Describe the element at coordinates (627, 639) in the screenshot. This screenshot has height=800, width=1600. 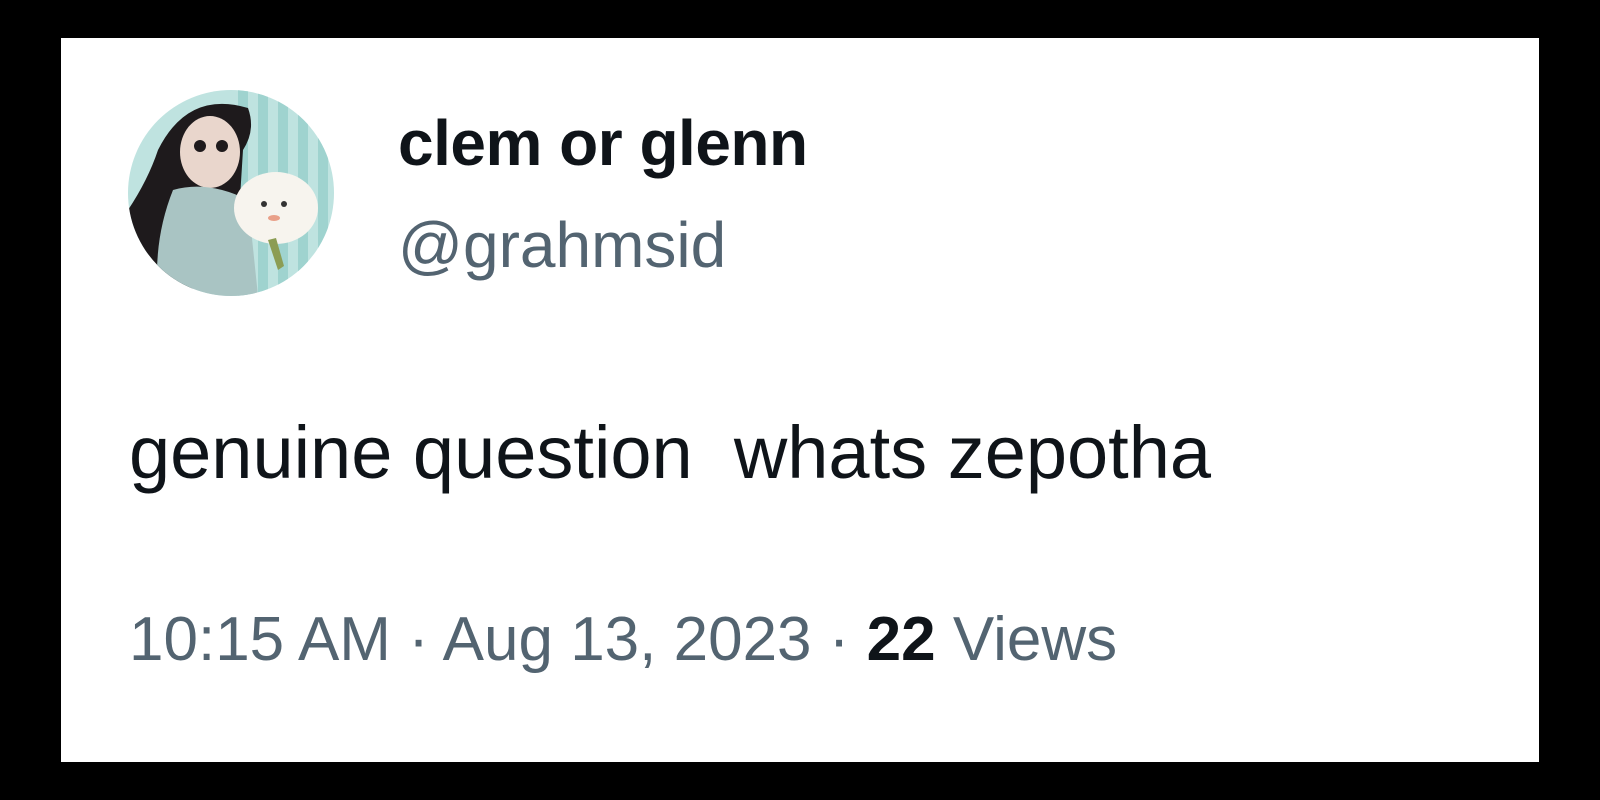
I see `tweet-date: Aug 13, 2023` at that location.